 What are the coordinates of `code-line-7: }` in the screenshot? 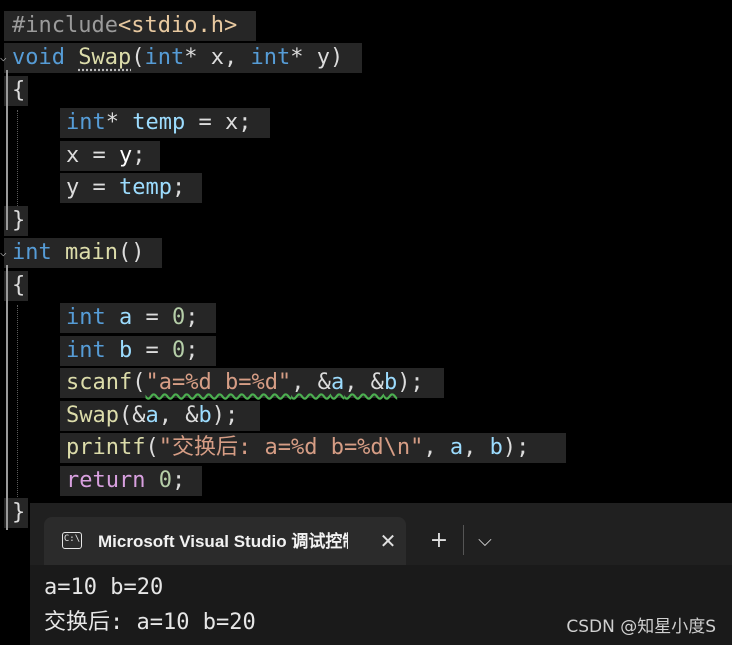 It's located at (18, 221).